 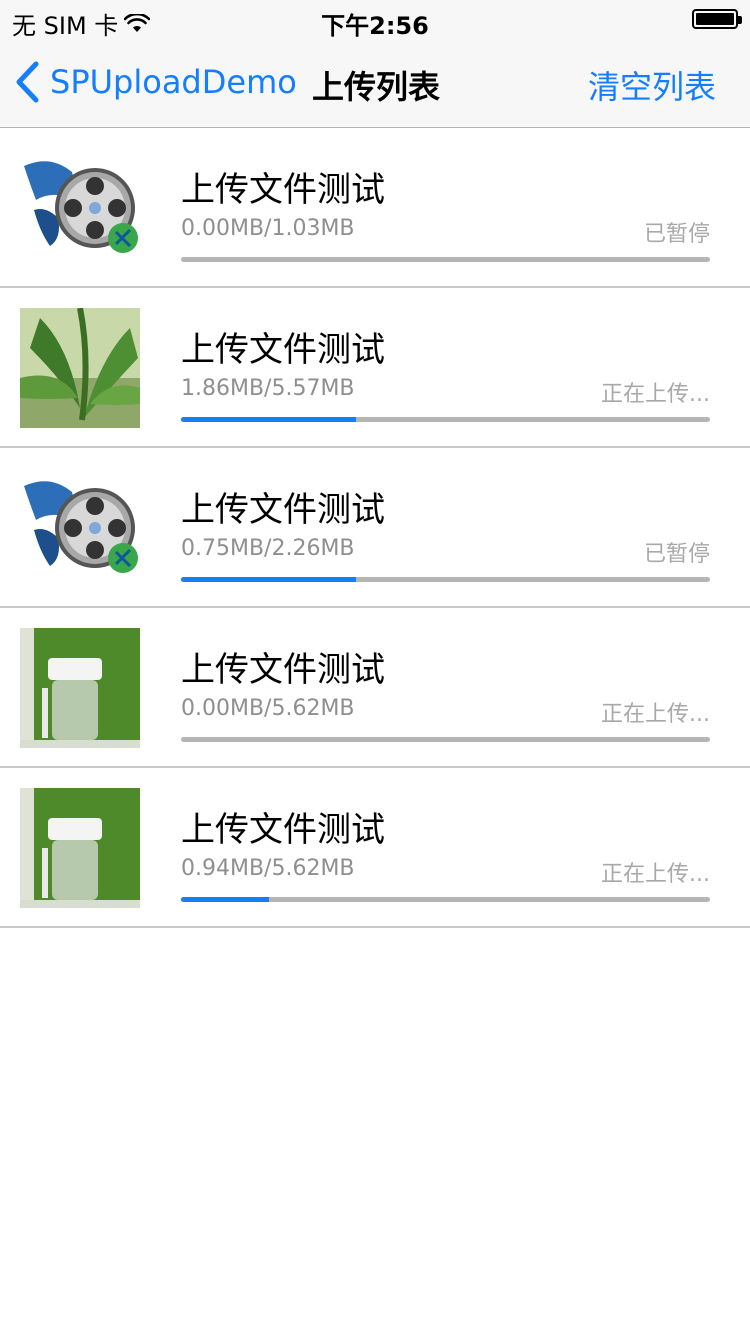 I want to click on status-time: 下午2:56, so click(x=375, y=26).